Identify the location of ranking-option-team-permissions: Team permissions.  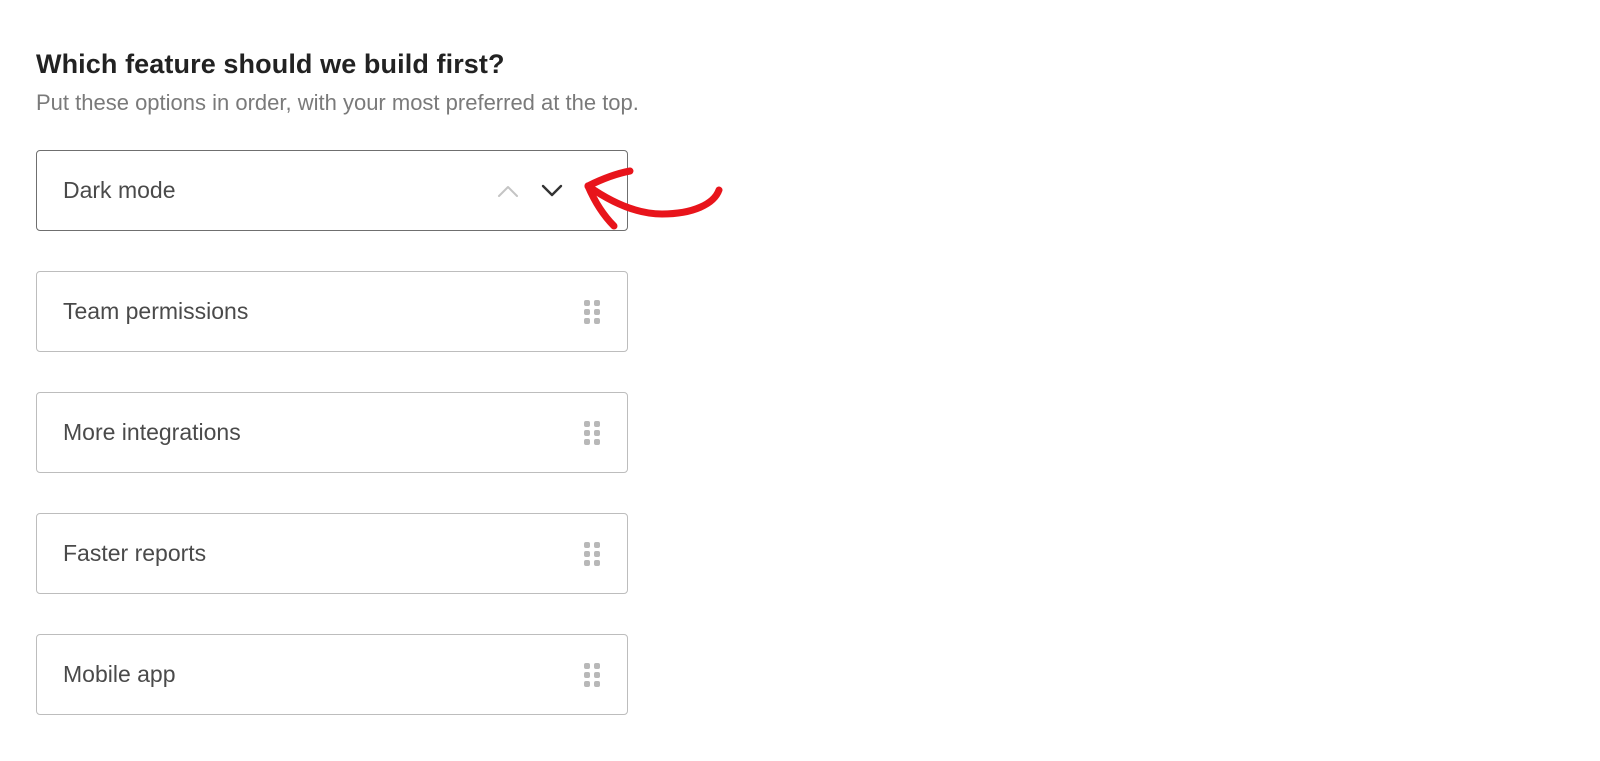
(332, 311).